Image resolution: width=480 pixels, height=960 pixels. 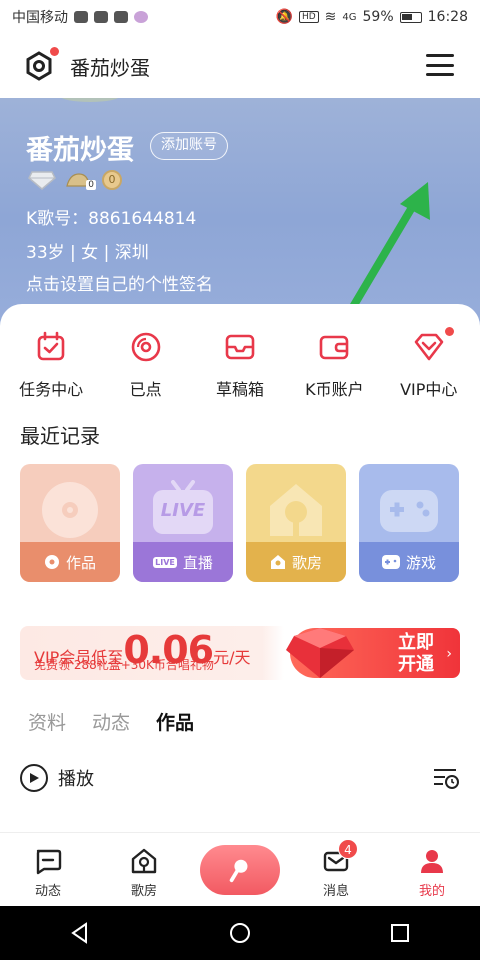 I want to click on chevron-right-icon: ›, so click(x=449, y=654).